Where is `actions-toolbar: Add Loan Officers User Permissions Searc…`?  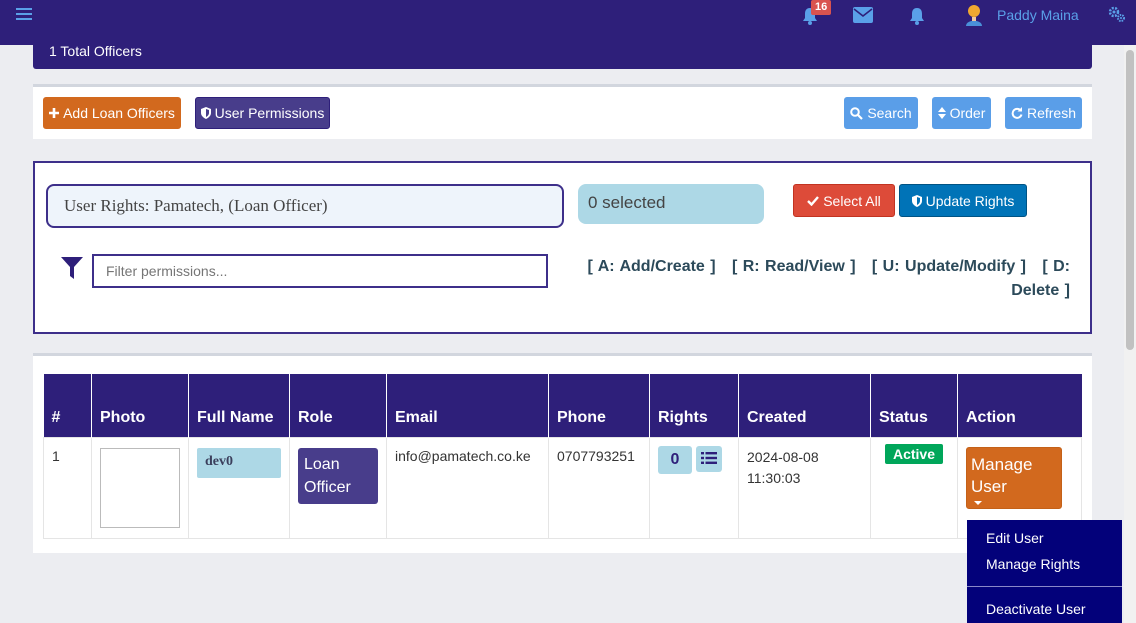 actions-toolbar: Add Loan Officers User Permissions Searc… is located at coordinates (562, 111).